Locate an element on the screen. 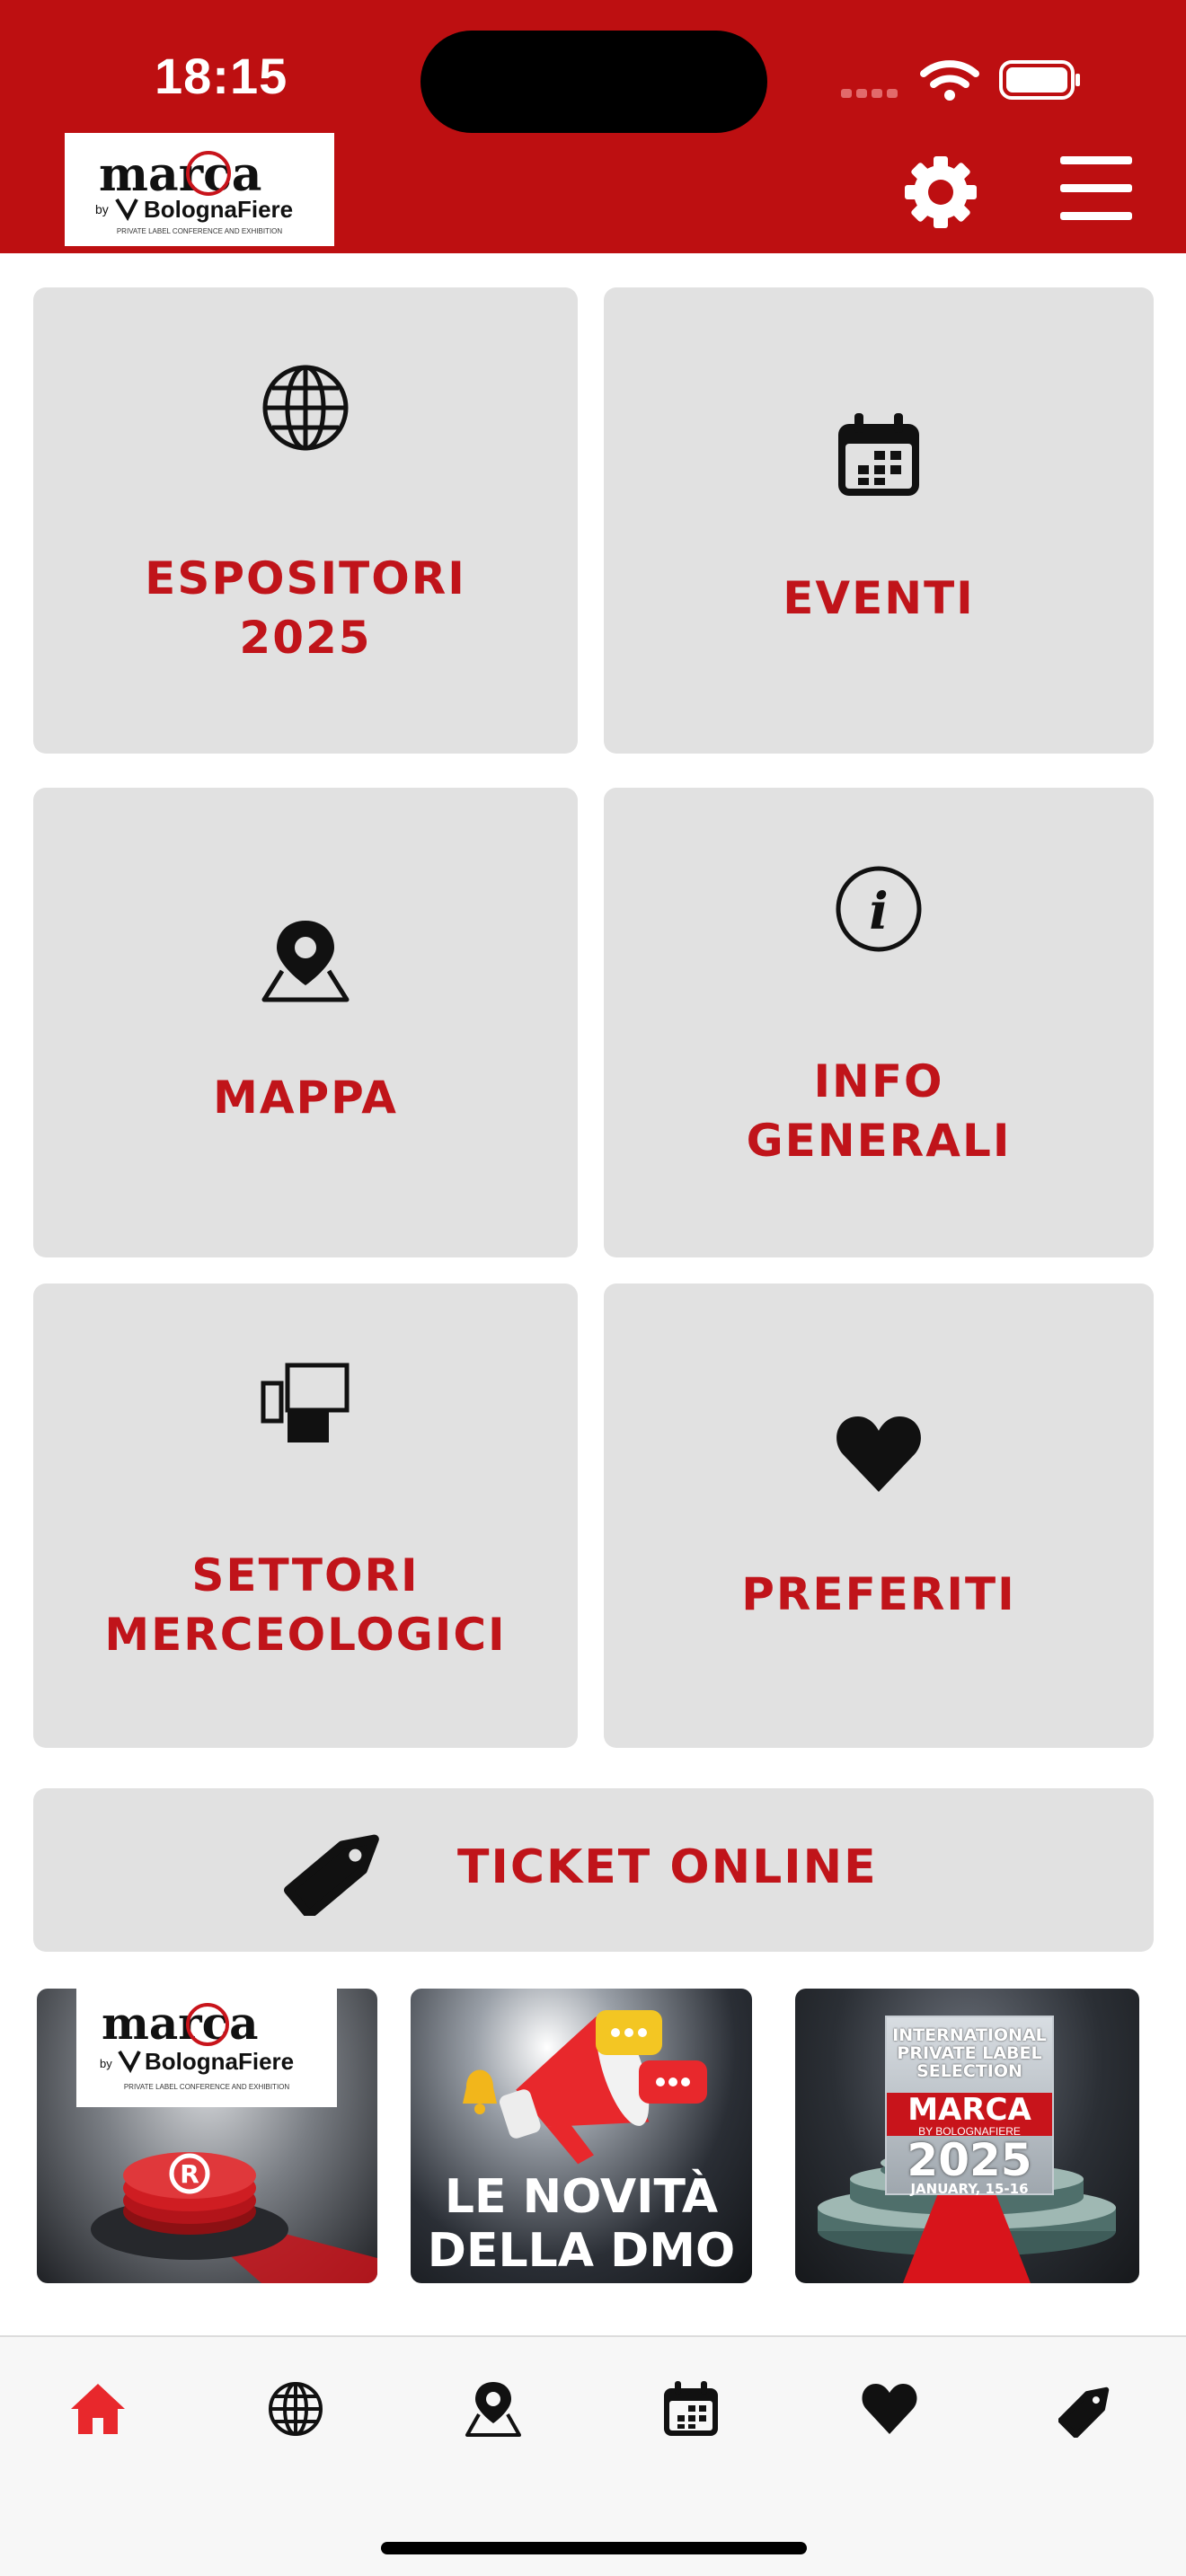 The height and width of the screenshot is (2576, 1186). logo-by: by is located at coordinates (102, 209).